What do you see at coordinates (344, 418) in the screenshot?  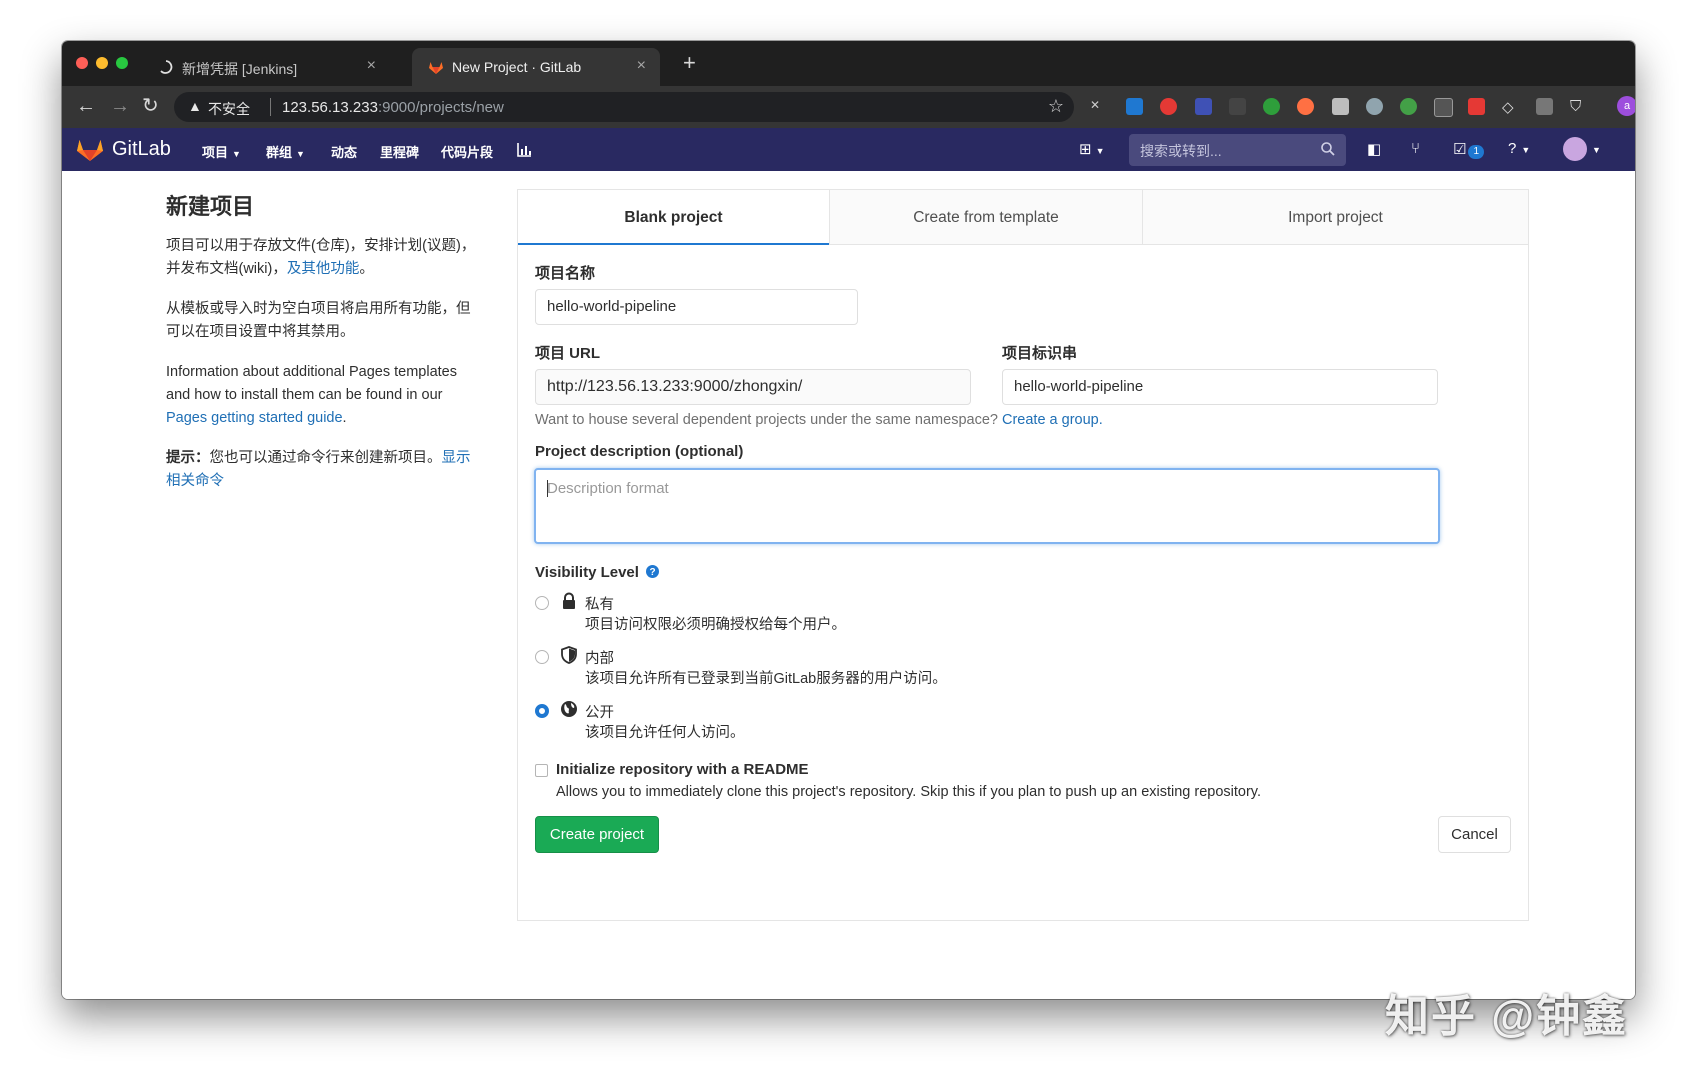 I see `sidebar-text: .` at bounding box center [344, 418].